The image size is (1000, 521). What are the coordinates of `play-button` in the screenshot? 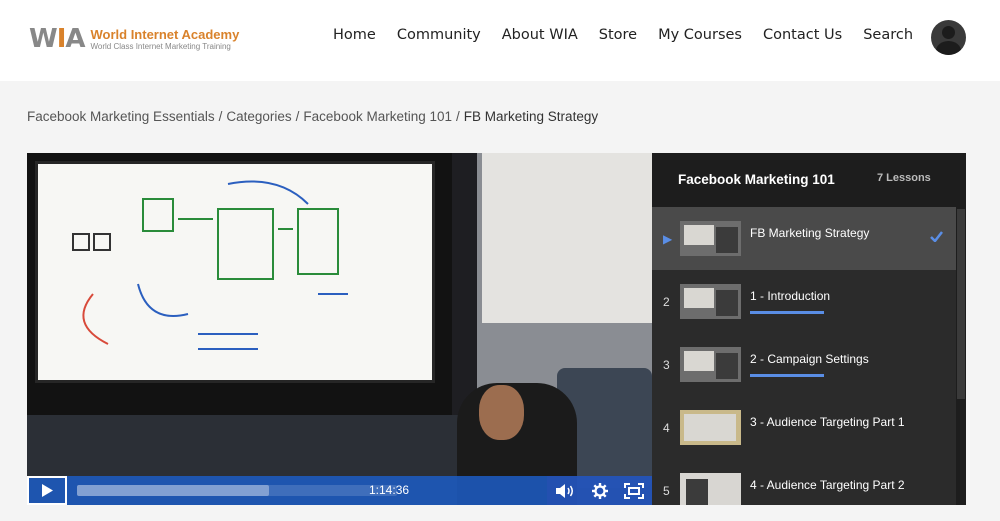 It's located at (47, 490).